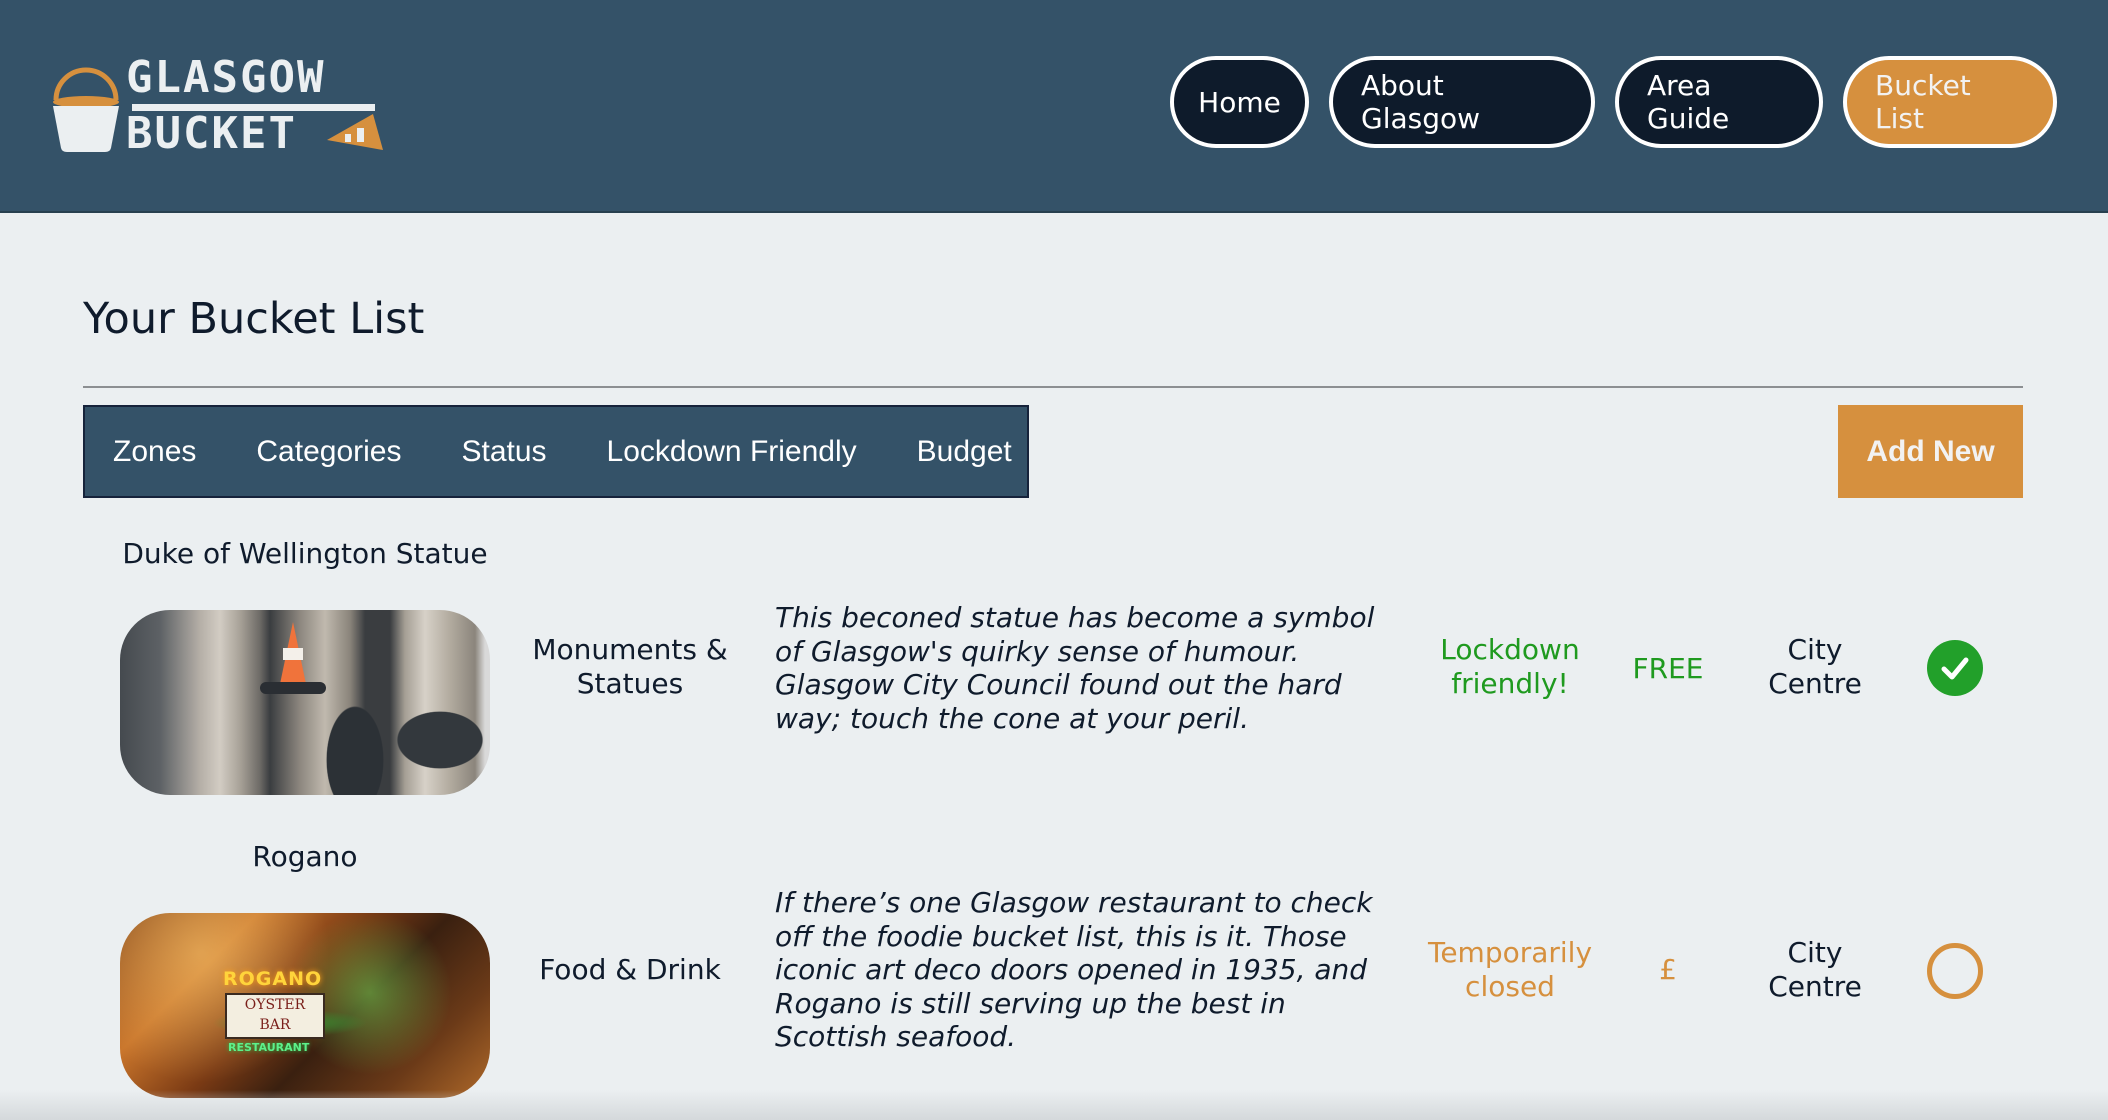  I want to click on item-status: Lockdown friendly!, so click(1510, 666).